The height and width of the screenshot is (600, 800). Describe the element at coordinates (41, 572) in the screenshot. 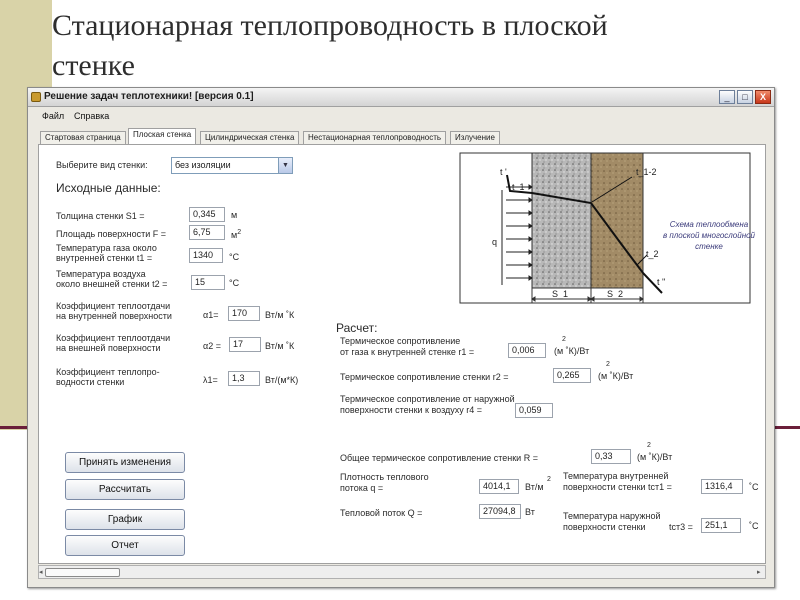

I see `scroll-left-icon: ◂` at that location.